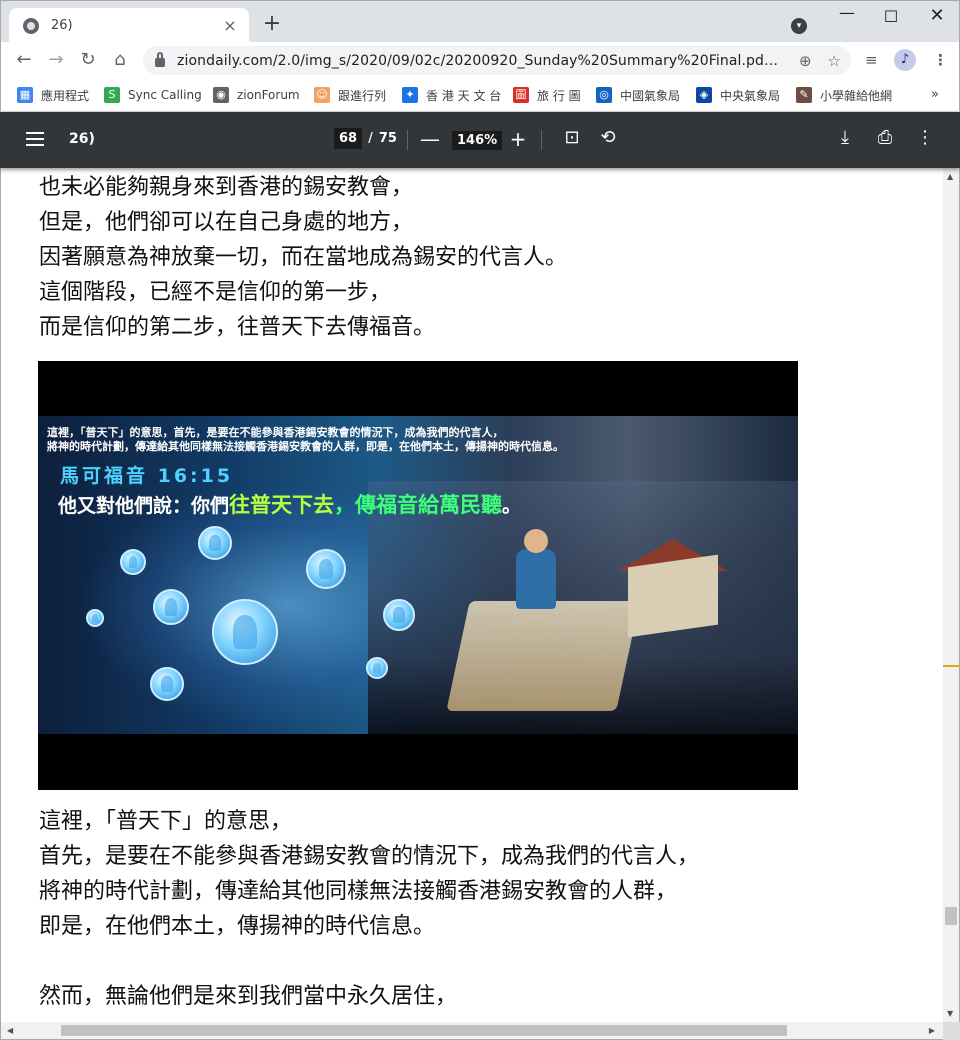  Describe the element at coordinates (282, 505) in the screenshot. I see `verse-highlight: 往普天下去` at that location.